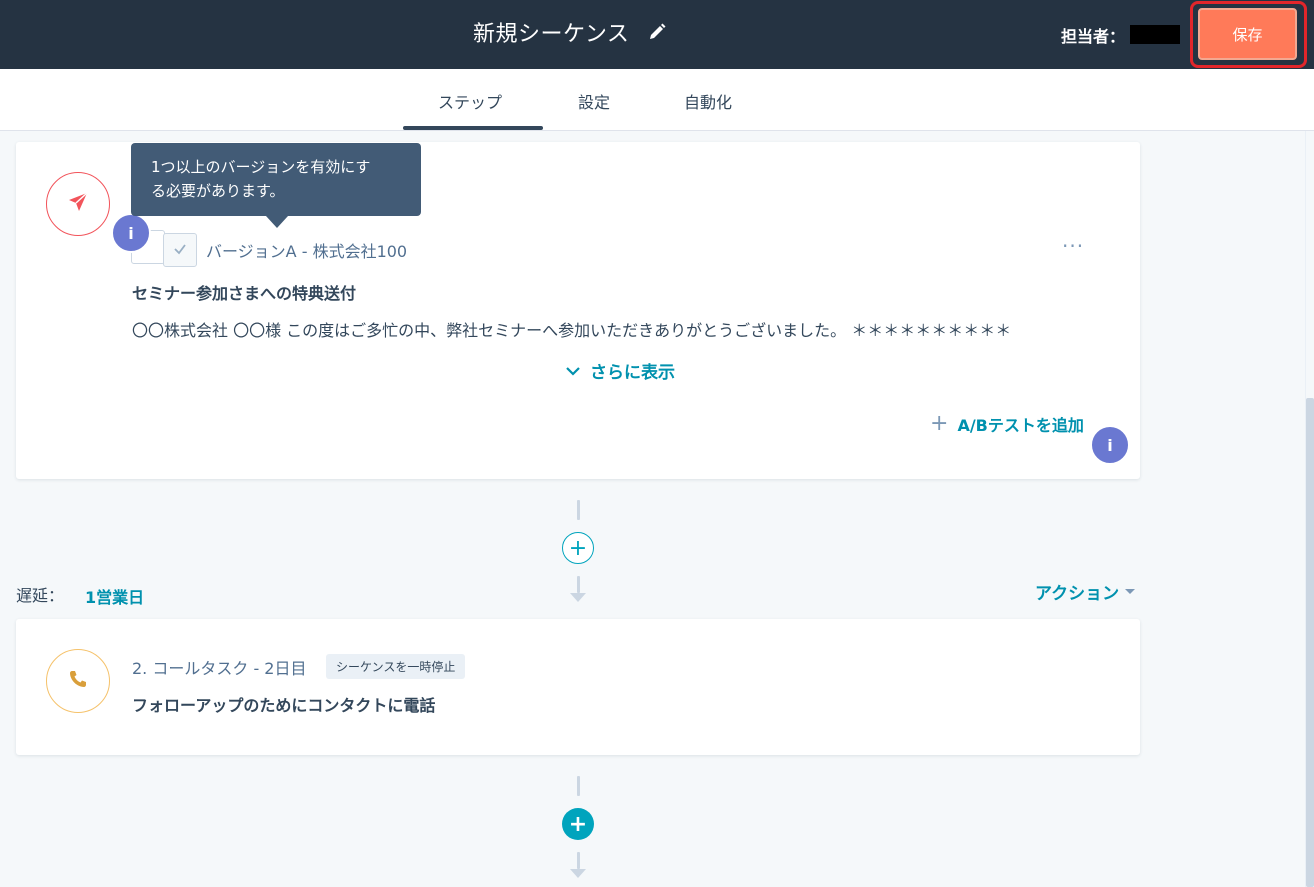 This screenshot has width=1314, height=887. I want to click on tab-settings: 設定, so click(594, 101).